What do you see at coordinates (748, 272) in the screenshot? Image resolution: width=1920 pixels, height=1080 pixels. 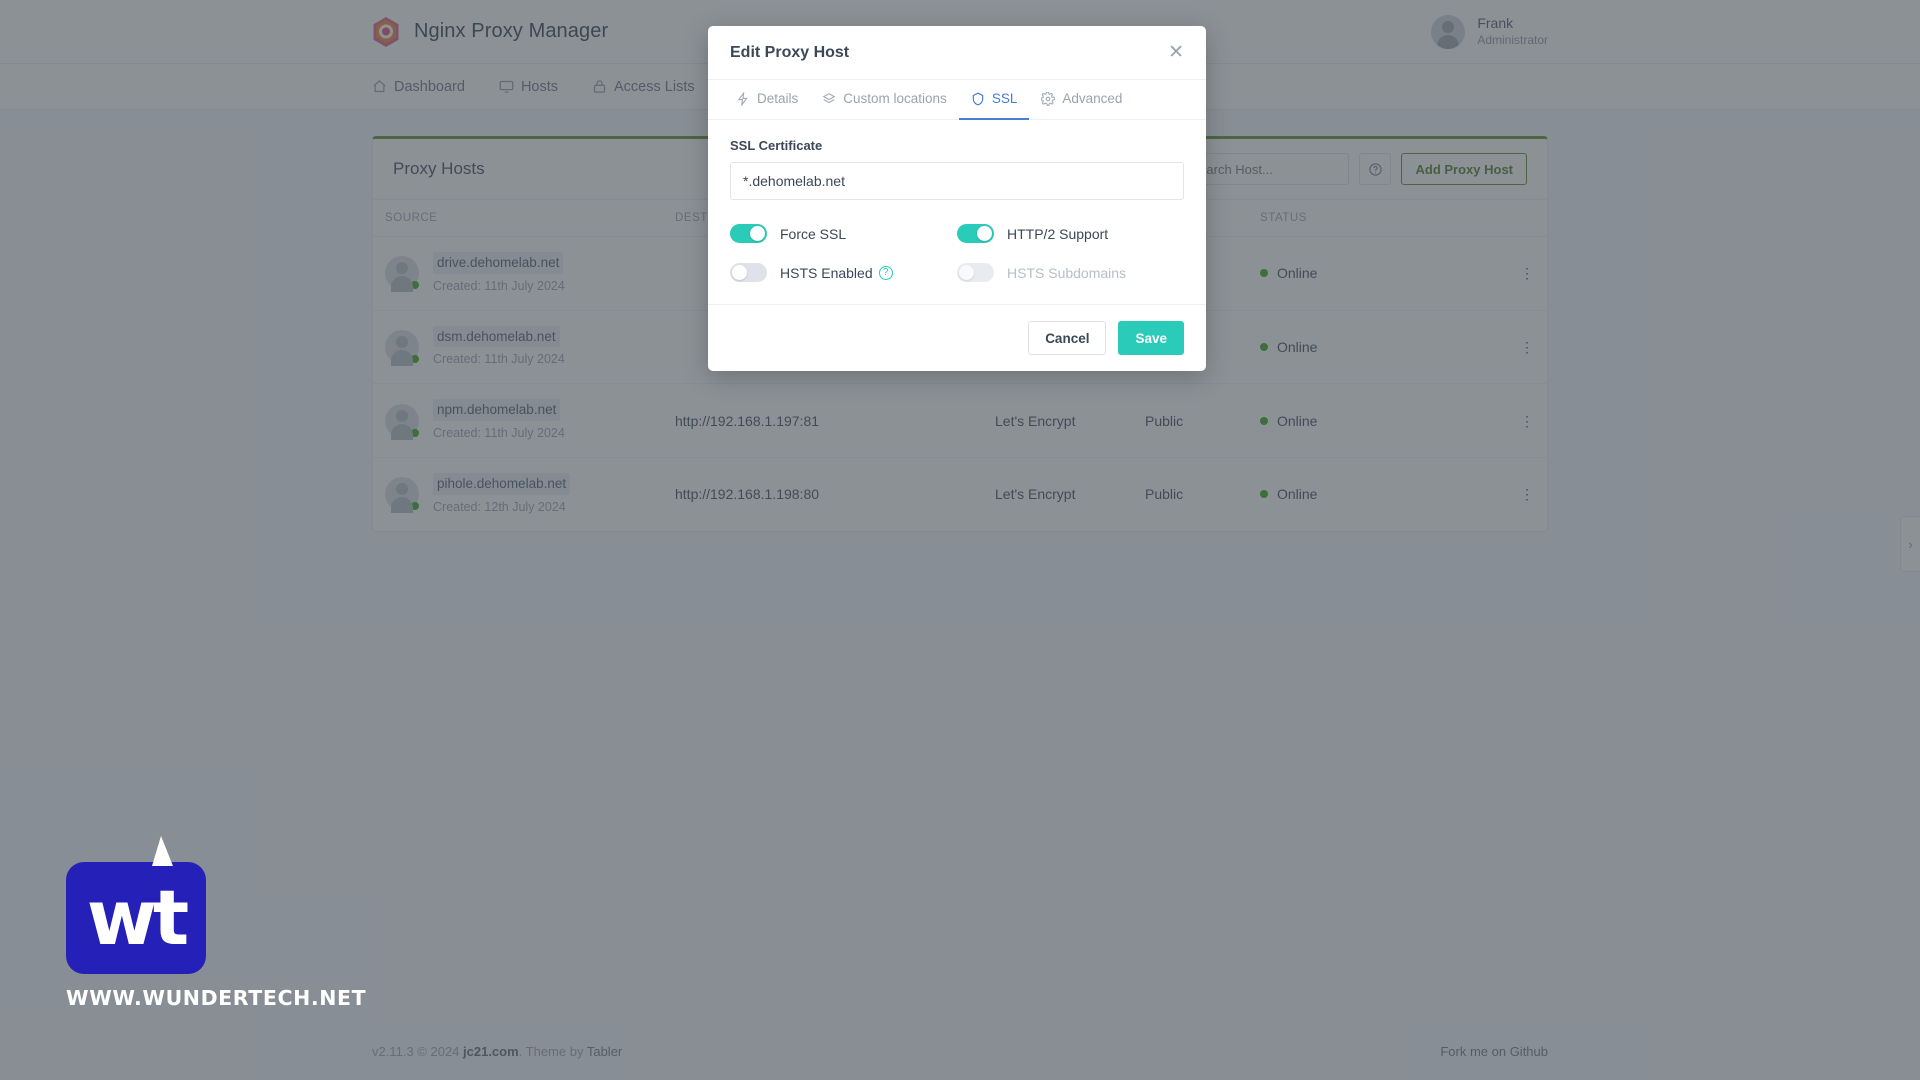 I see `hsts-enabled-toggle` at bounding box center [748, 272].